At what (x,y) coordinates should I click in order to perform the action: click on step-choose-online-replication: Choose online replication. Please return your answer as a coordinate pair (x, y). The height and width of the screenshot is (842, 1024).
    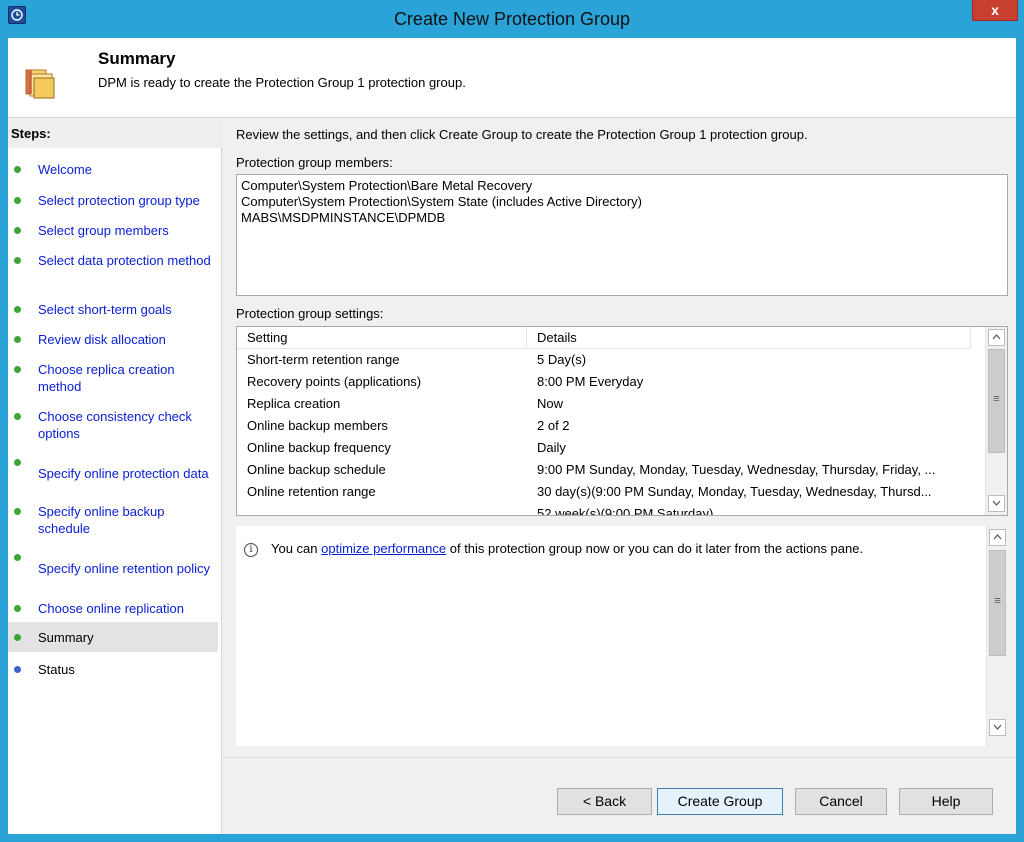
    Looking at the image, I should click on (113, 610).